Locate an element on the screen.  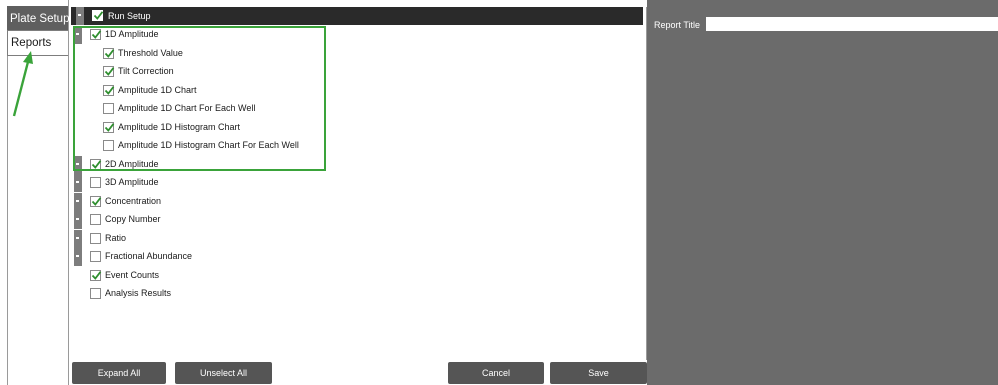
save-button: Save is located at coordinates (598, 373).